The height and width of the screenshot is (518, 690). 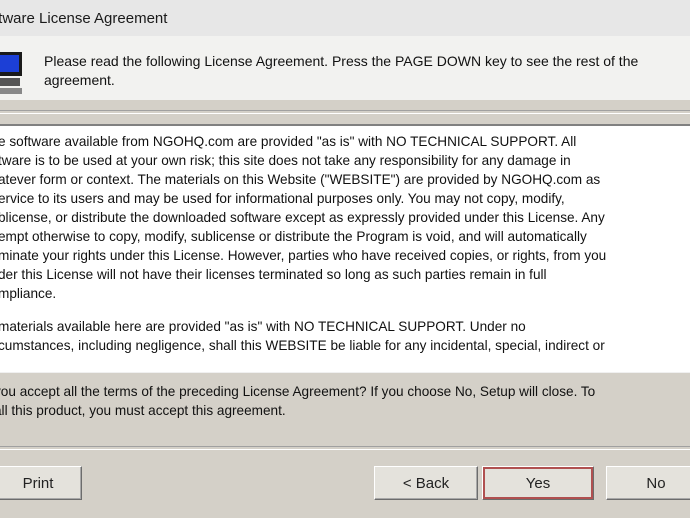 I want to click on window-title: ftware License Agreement, so click(x=84, y=18).